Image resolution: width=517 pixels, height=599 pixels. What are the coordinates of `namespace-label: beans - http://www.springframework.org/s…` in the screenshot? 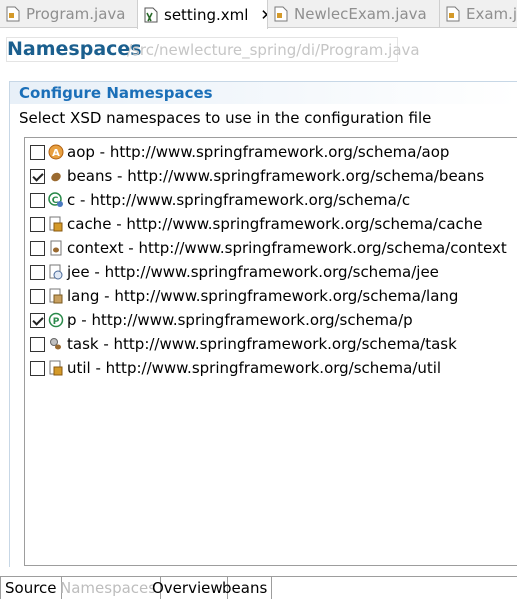 It's located at (276, 176).